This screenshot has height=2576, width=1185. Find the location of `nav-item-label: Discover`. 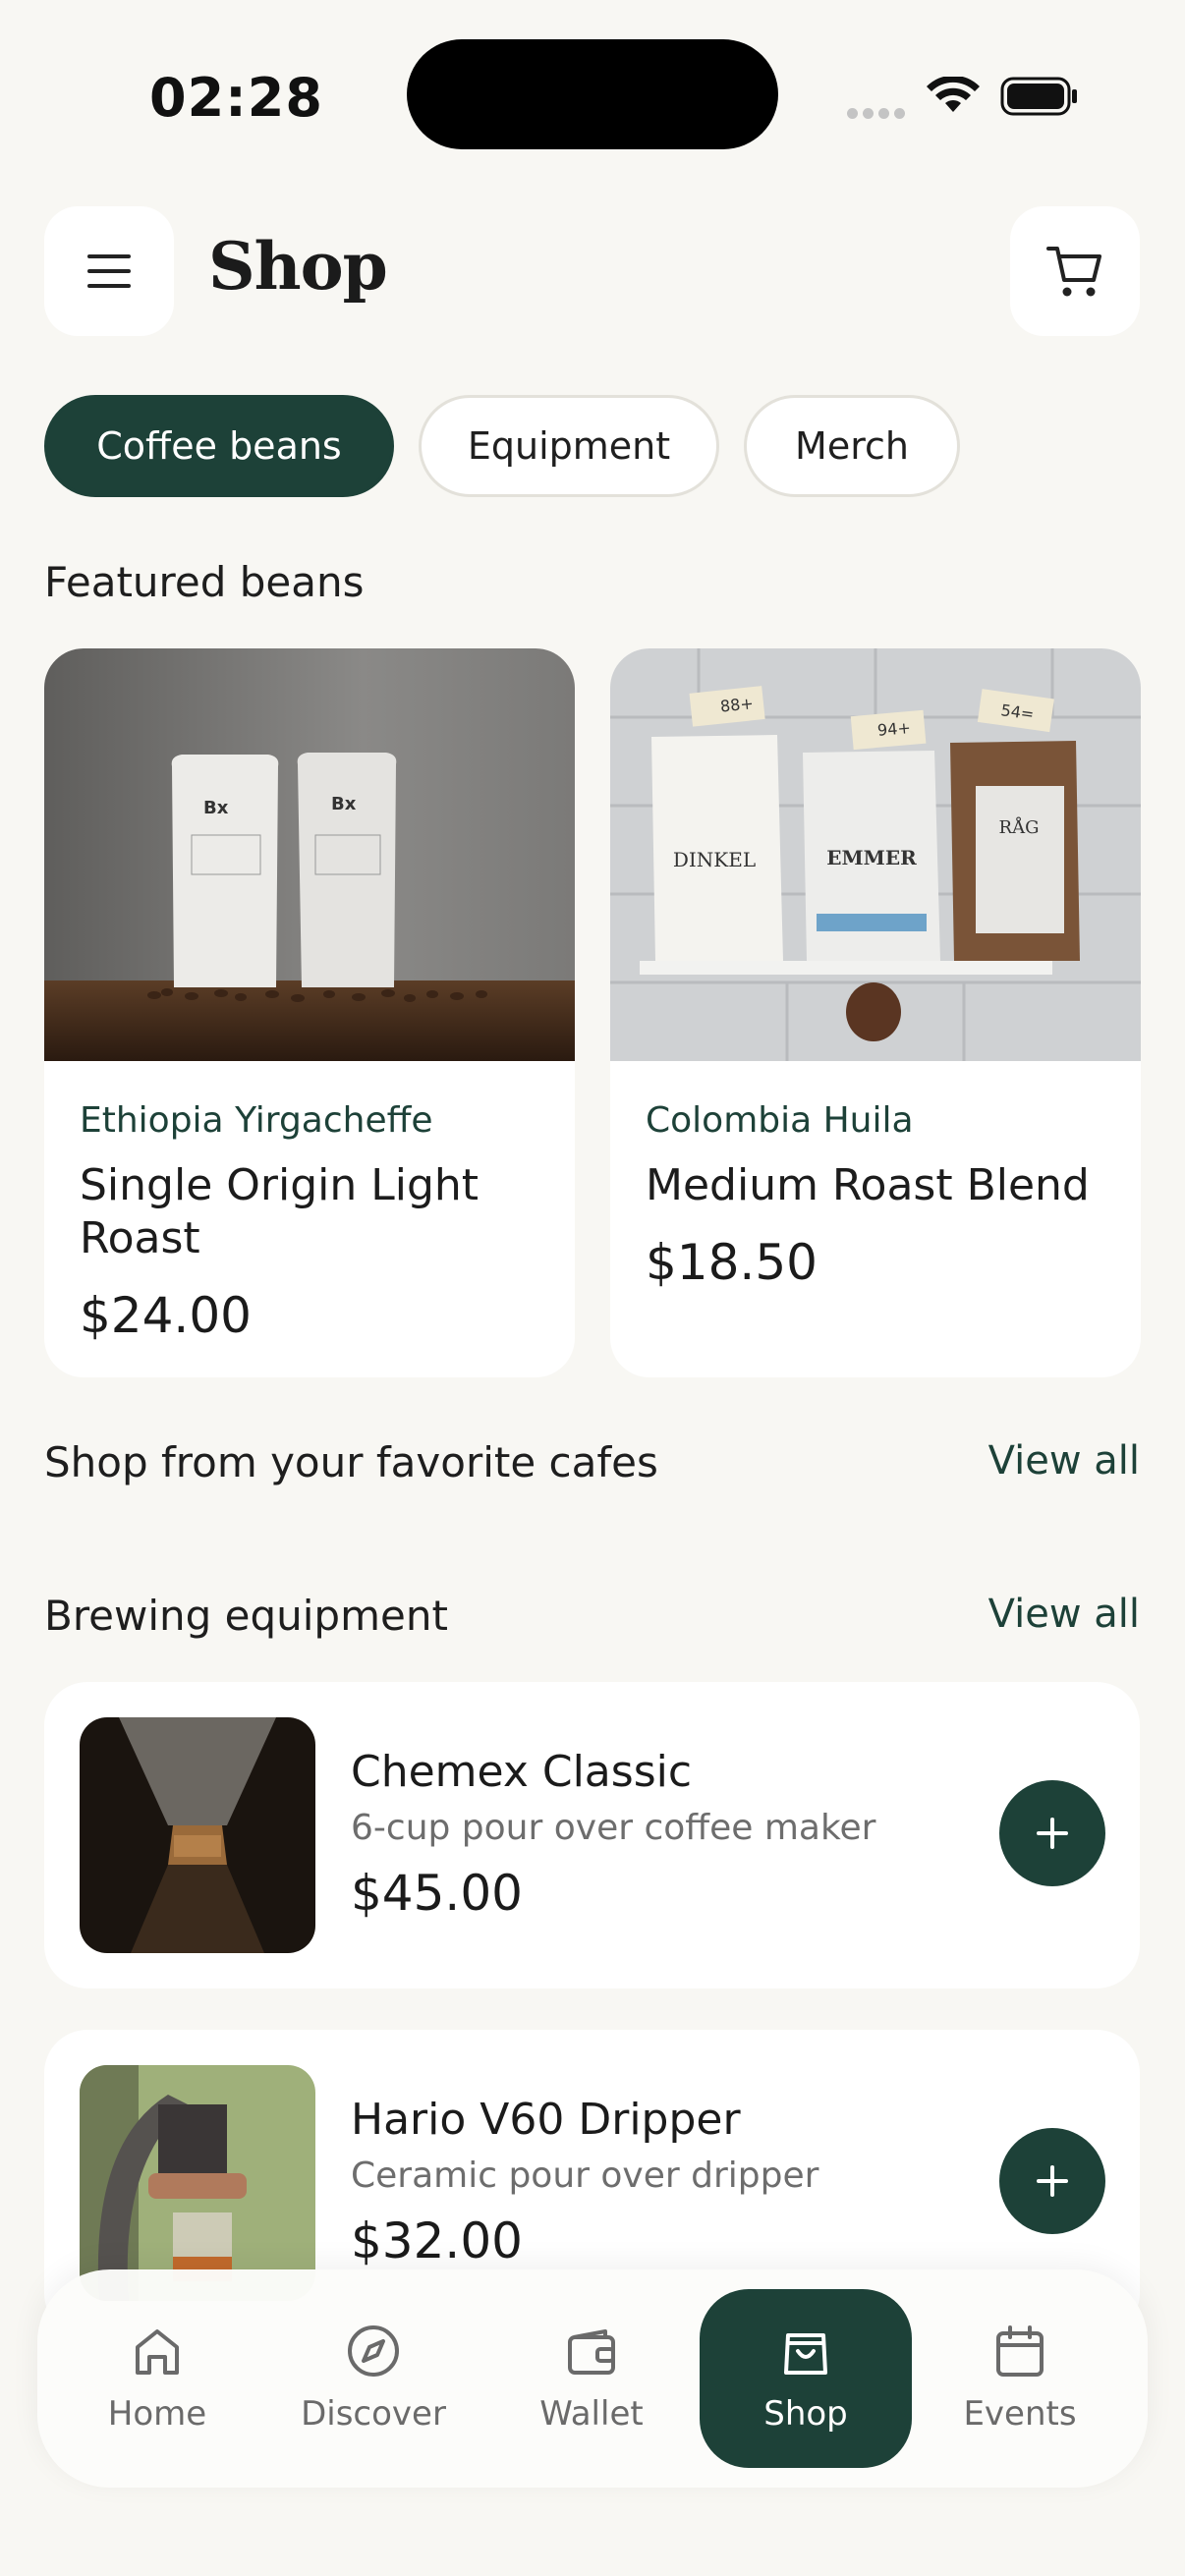

nav-item-label: Discover is located at coordinates (374, 2414).